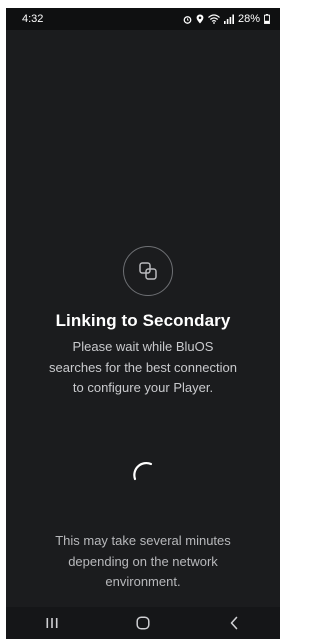  Describe the element at coordinates (214, 19) in the screenshot. I see `wifi-icon` at that location.